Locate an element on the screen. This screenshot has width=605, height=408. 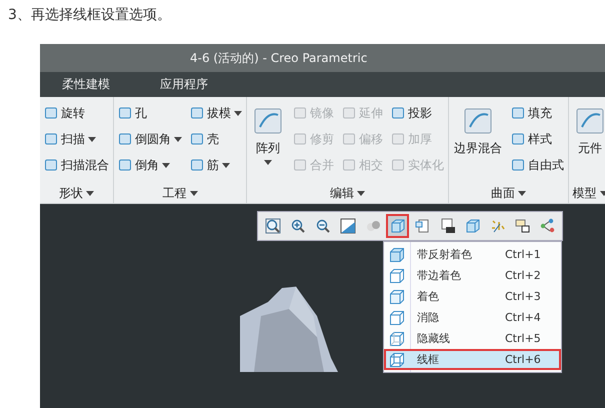
ribbon-button: 自由式 is located at coordinates (537, 165).